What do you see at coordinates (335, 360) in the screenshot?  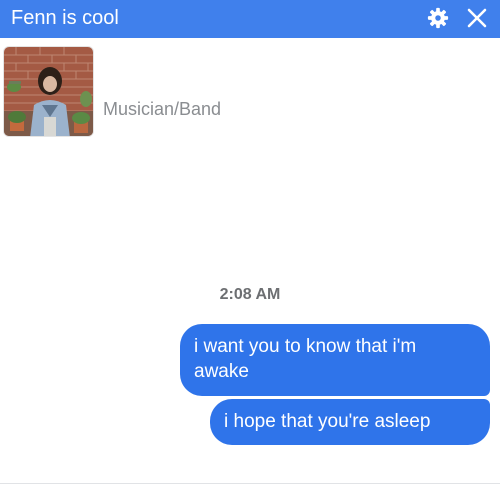 I see `message-bubble: i want you to know that i'm awake` at bounding box center [335, 360].